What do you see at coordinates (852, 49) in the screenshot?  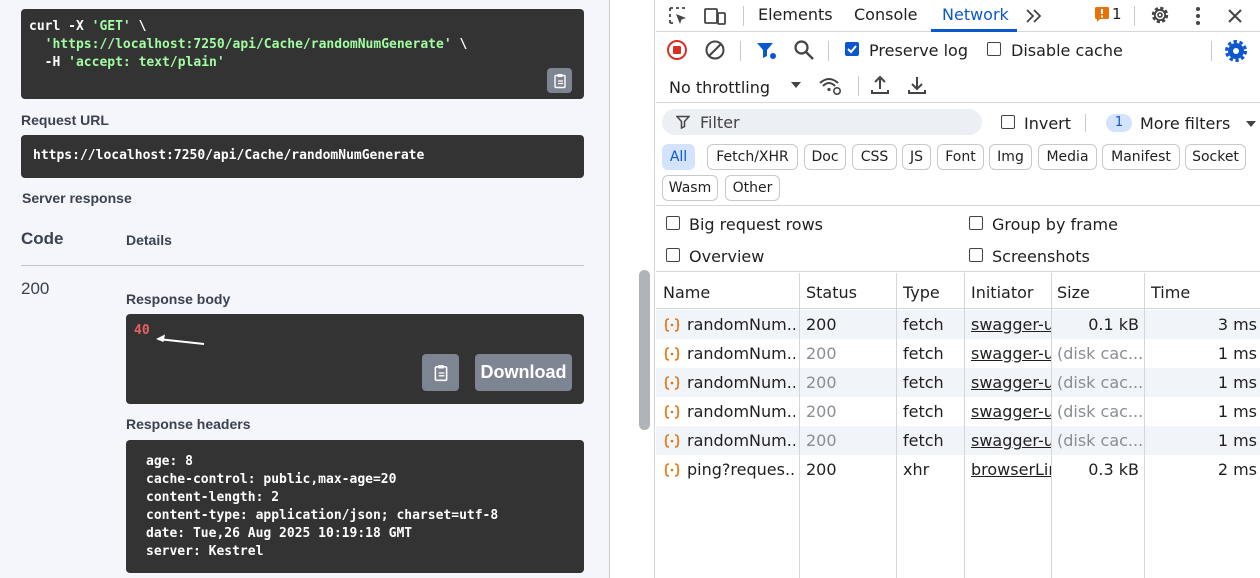 I see `preserve-log-checkbox` at bounding box center [852, 49].